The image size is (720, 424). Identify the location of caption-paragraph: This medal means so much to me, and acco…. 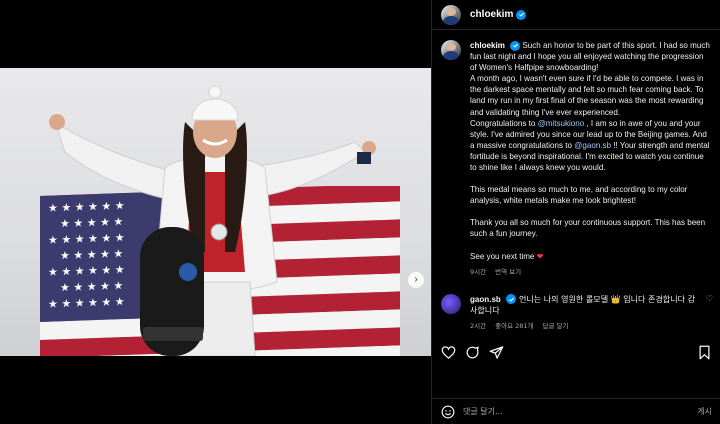
(579, 195).